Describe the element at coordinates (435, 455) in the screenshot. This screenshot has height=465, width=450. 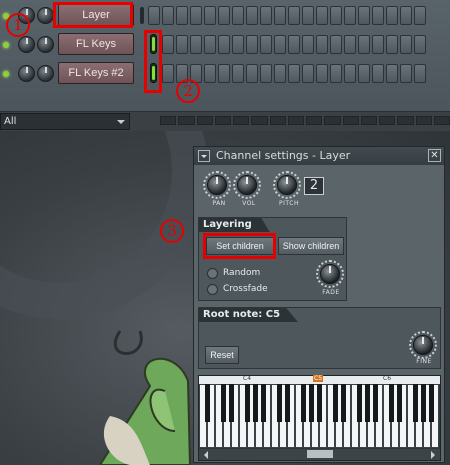
I see `scroll-right-icon` at that location.